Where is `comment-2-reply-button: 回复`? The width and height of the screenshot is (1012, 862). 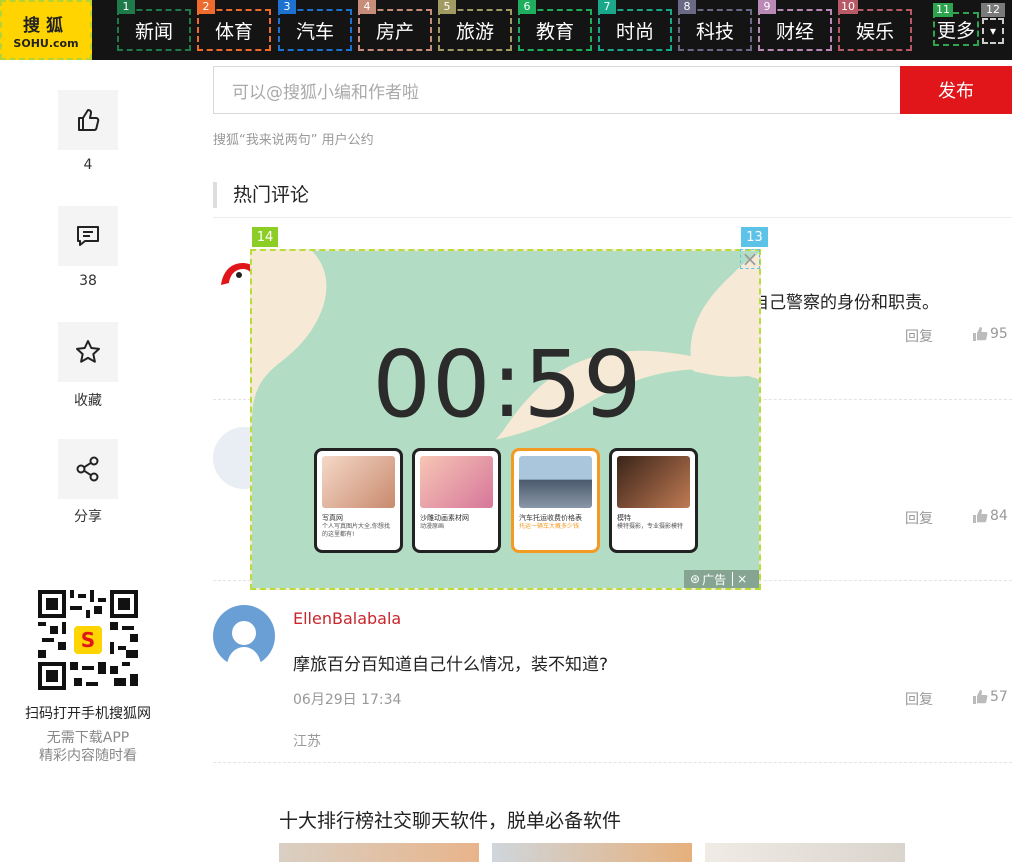 comment-2-reply-button: 回复 is located at coordinates (919, 518).